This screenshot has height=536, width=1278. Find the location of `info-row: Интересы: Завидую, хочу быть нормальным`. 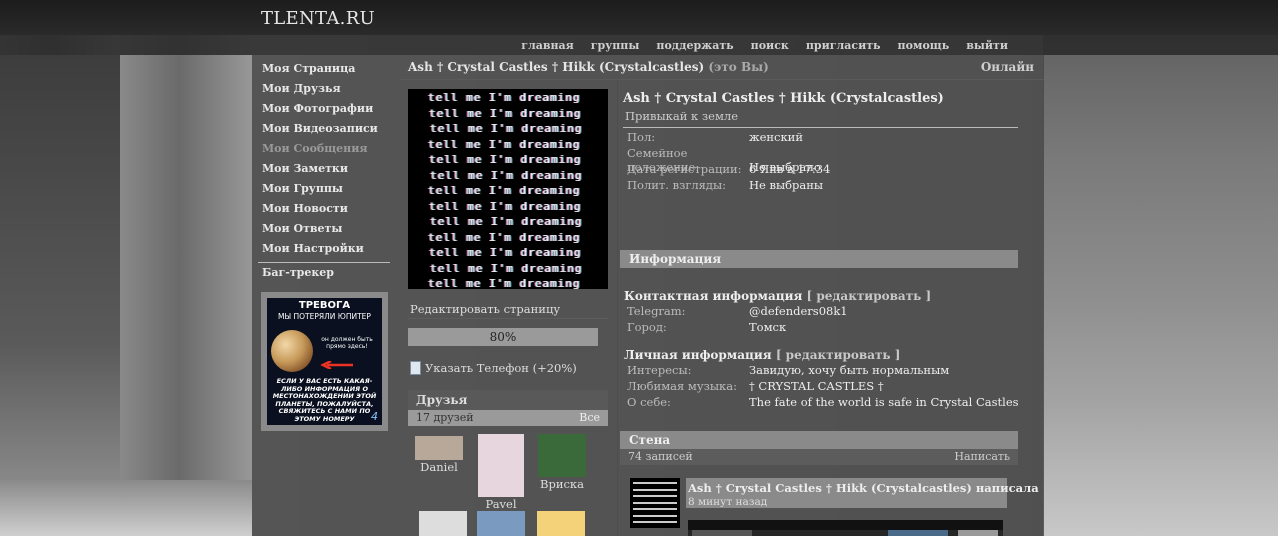

info-row: Интересы: Завидую, хочу быть нормальным is located at coordinates (788, 370).